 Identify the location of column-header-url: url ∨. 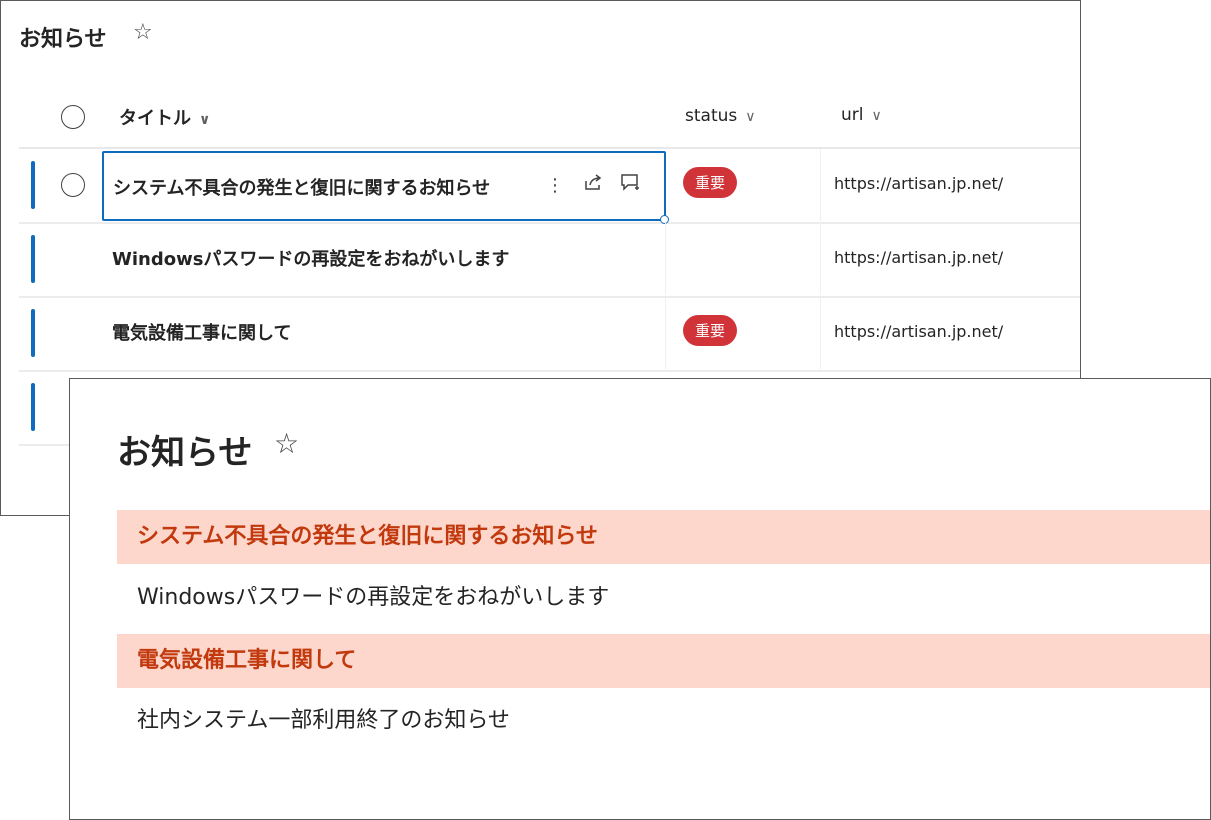
(861, 115).